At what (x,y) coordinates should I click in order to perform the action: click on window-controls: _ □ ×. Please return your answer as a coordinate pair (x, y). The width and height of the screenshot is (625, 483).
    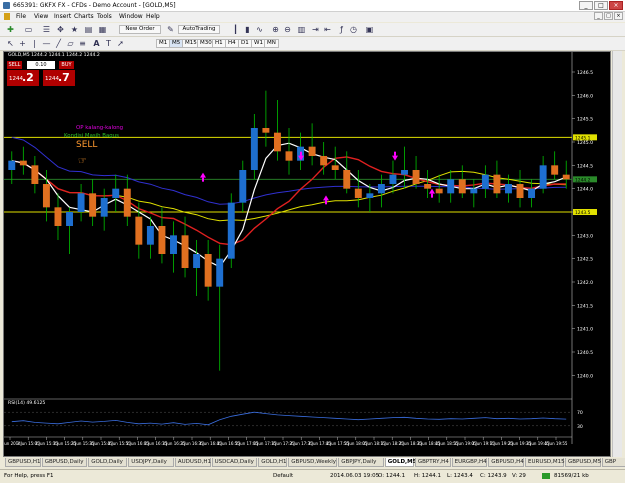
    Looking at the image, I should click on (601, 5).